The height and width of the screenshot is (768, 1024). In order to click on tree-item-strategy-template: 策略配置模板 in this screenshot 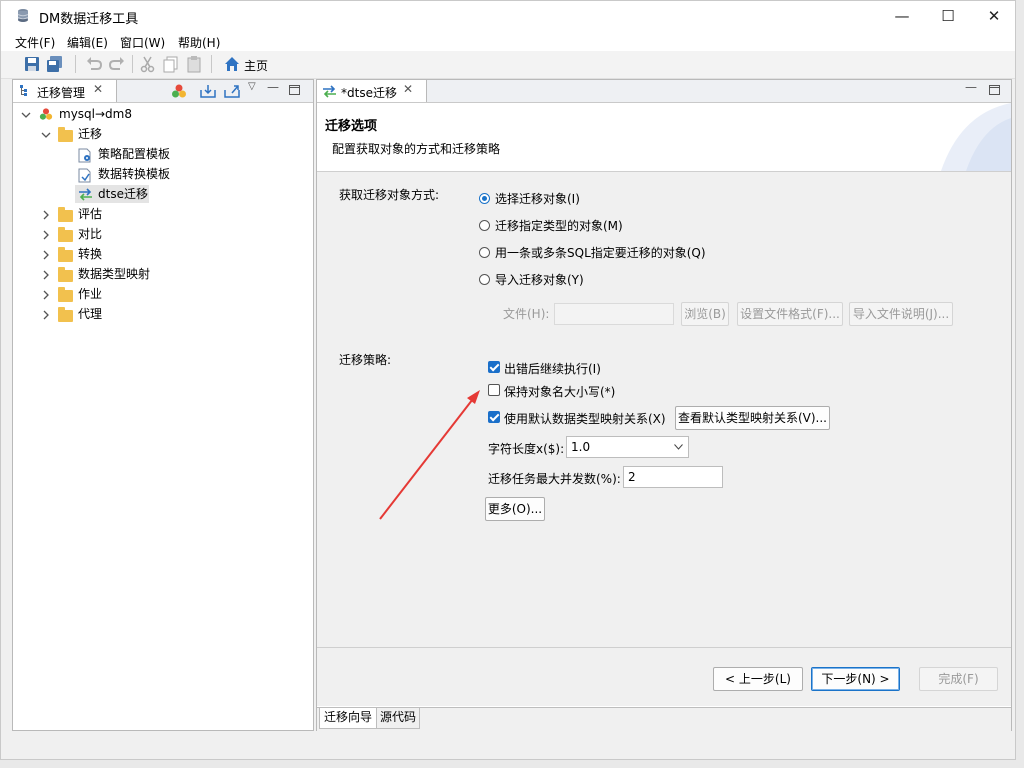, I will do `click(134, 154)`.